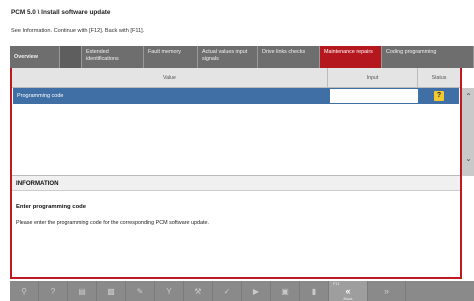 Image resolution: width=474 pixels, height=301 pixels. Describe the element at coordinates (171, 96) in the screenshot. I see `programming-code-label: Programming code` at that location.